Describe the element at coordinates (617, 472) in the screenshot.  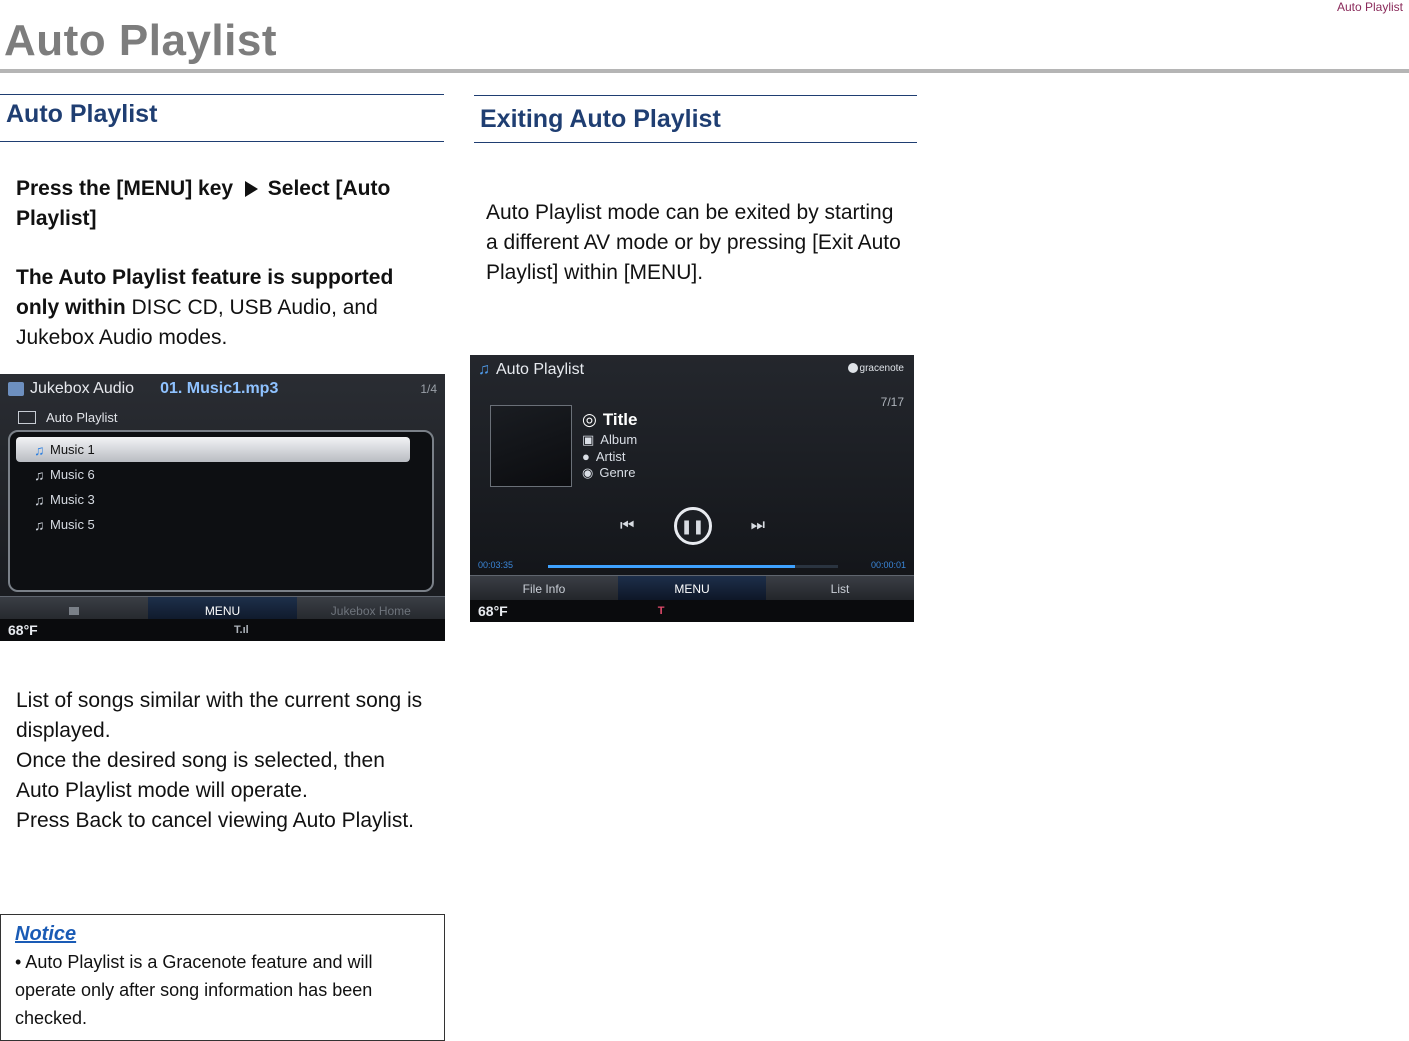
I see `meta-genre-label: Genre` at that location.